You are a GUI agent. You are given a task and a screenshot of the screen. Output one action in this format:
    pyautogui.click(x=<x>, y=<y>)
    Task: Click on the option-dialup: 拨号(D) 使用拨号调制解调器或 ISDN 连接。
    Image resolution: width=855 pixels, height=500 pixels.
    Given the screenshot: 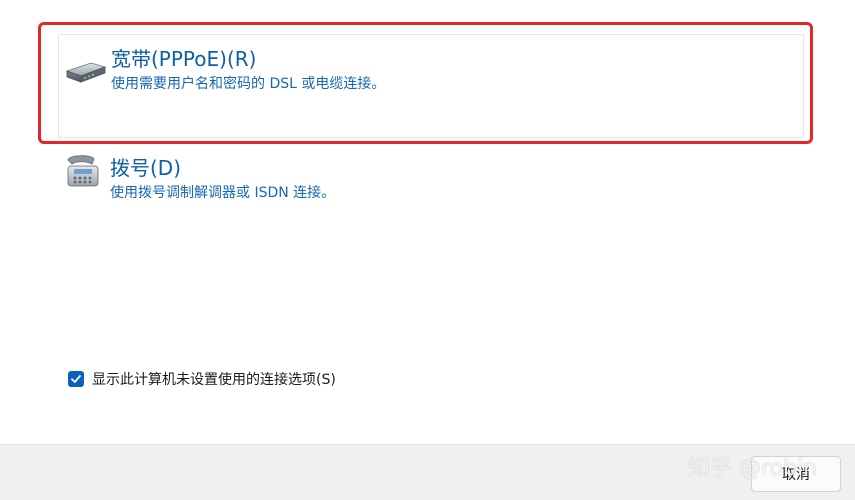 What is the action you would take?
    pyautogui.click(x=431, y=183)
    